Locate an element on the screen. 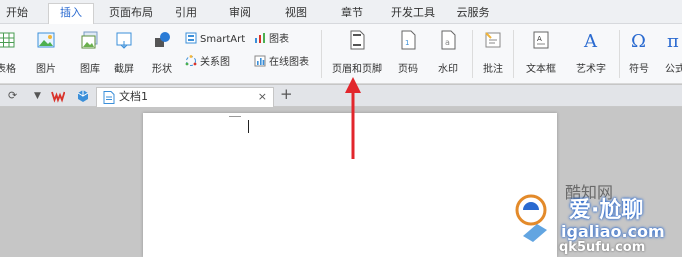 Image resolution: width=682 pixels, height=257 pixels. omega-icon: Ω is located at coordinates (638, 40).